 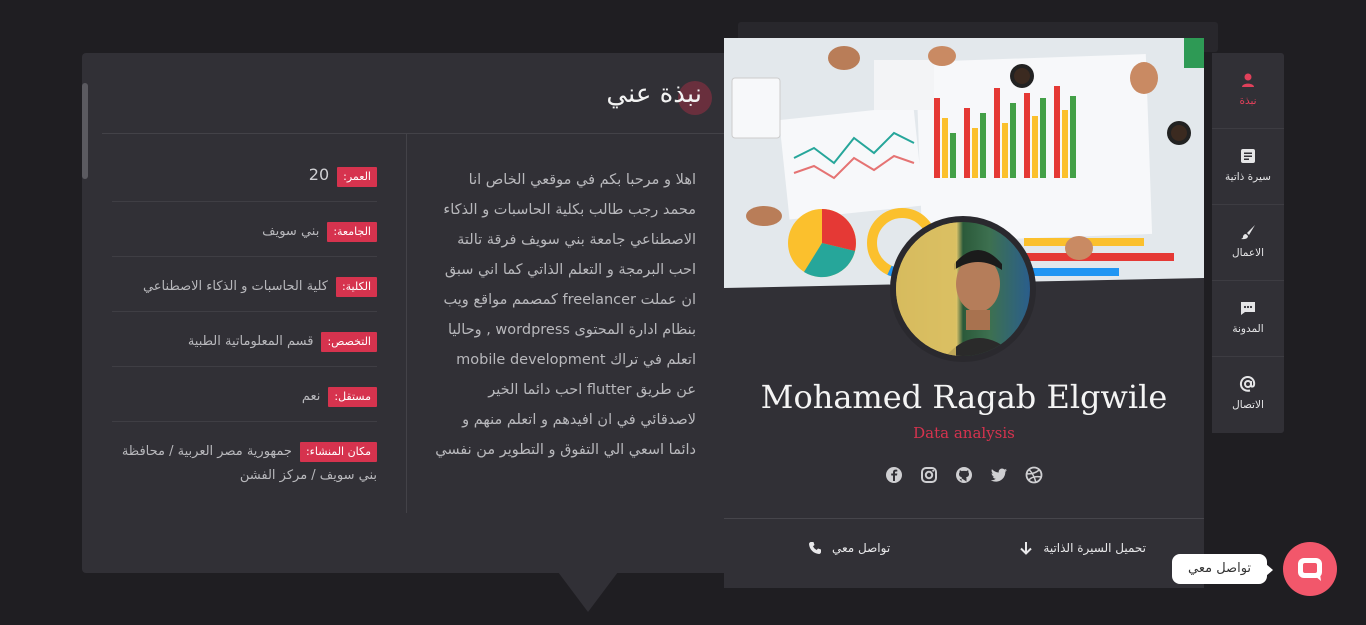 I want to click on user-icon, so click(x=1248, y=80).